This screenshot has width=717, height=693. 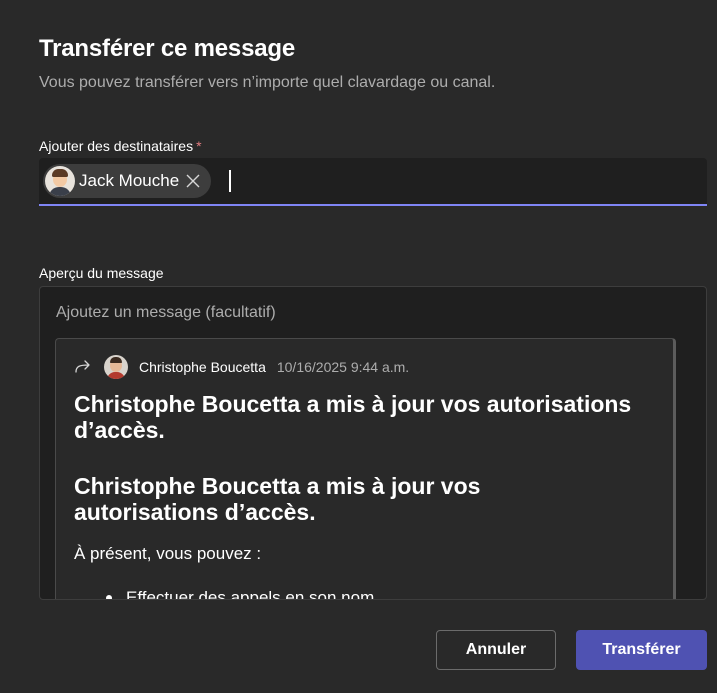 What do you see at coordinates (168, 553) in the screenshot?
I see `quoted-body-text: À présent, vous pouvez :` at bounding box center [168, 553].